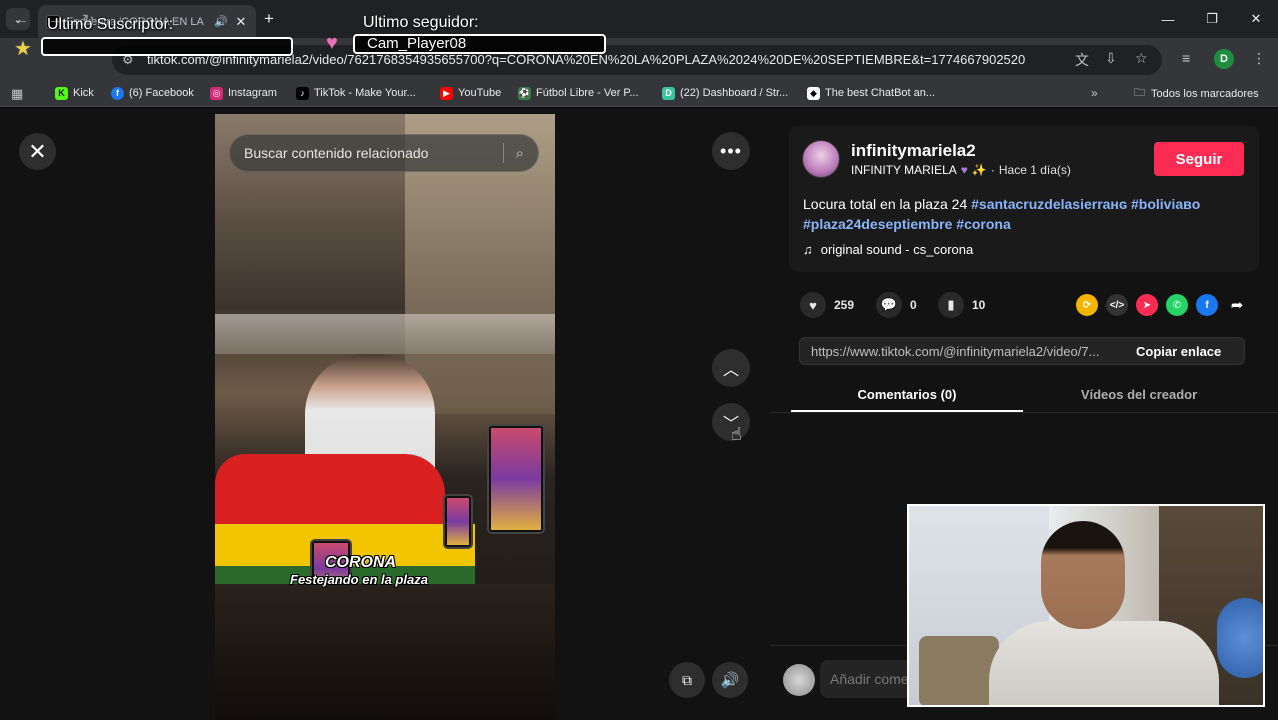 The height and width of the screenshot is (720, 1278). What do you see at coordinates (241, 22) in the screenshot?
I see `tab-close-icon: ✕` at bounding box center [241, 22].